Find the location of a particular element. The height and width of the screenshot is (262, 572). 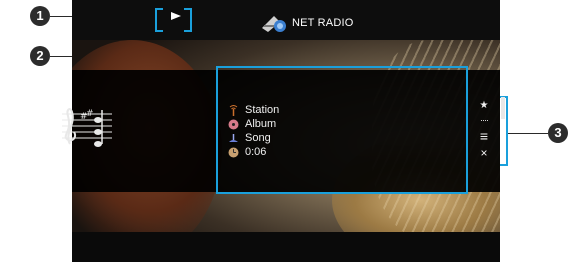

song-label: Song is located at coordinates (258, 138).